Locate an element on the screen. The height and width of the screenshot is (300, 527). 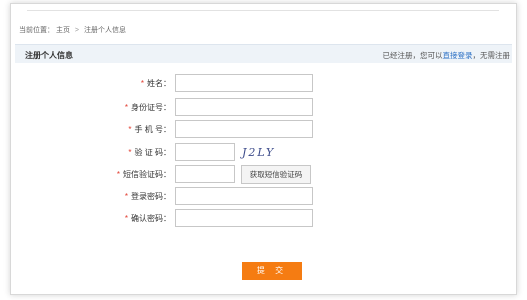
sms-code-label-text: 短信验证码： is located at coordinates (147, 174).